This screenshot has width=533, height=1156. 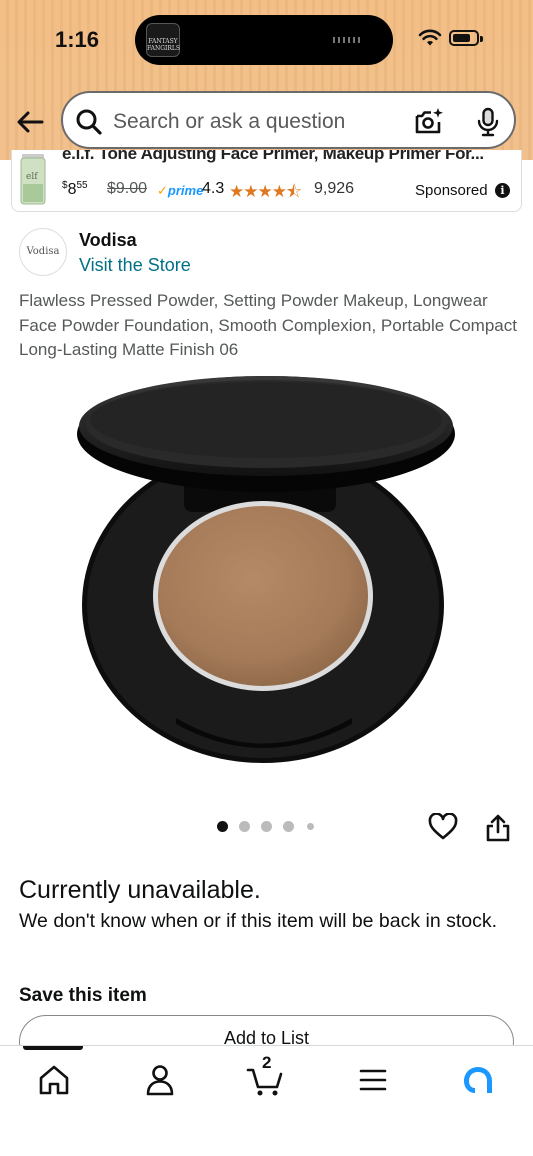 I want to click on search-icon, so click(x=89, y=122).